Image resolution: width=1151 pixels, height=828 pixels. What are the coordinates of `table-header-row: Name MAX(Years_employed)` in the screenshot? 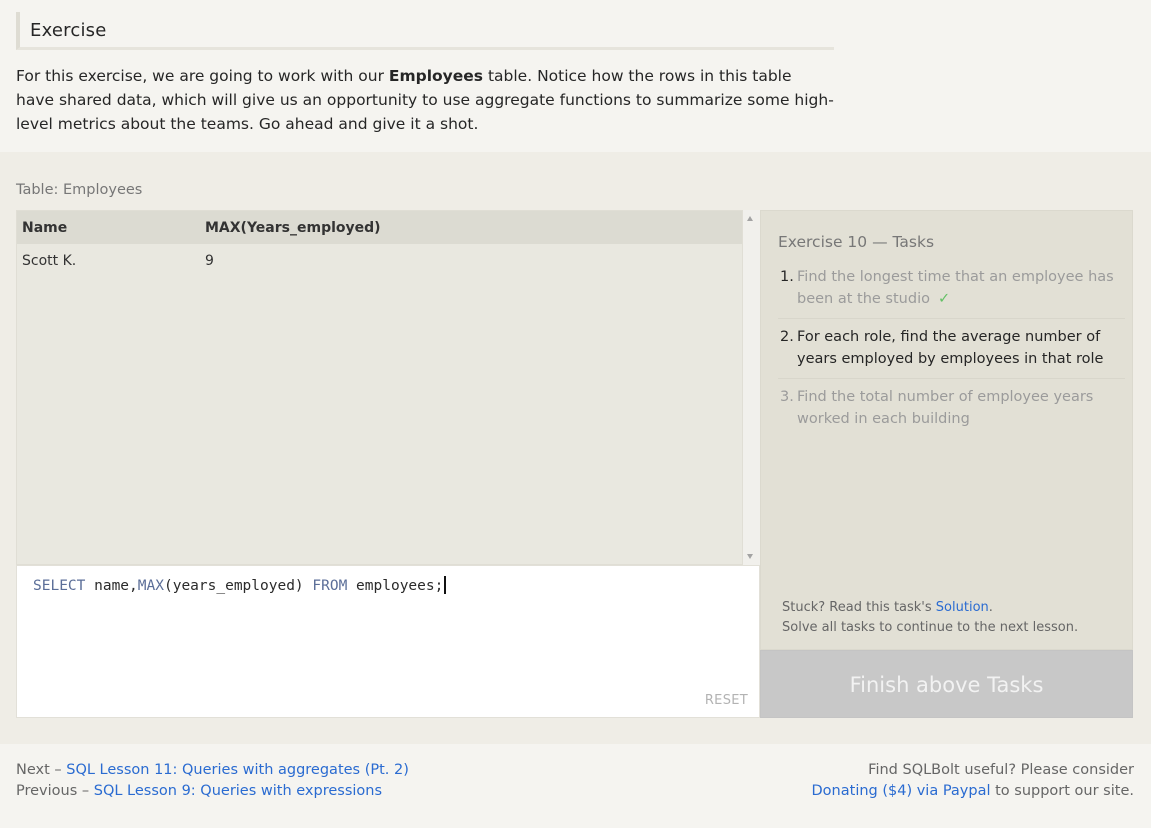 It's located at (379, 227).